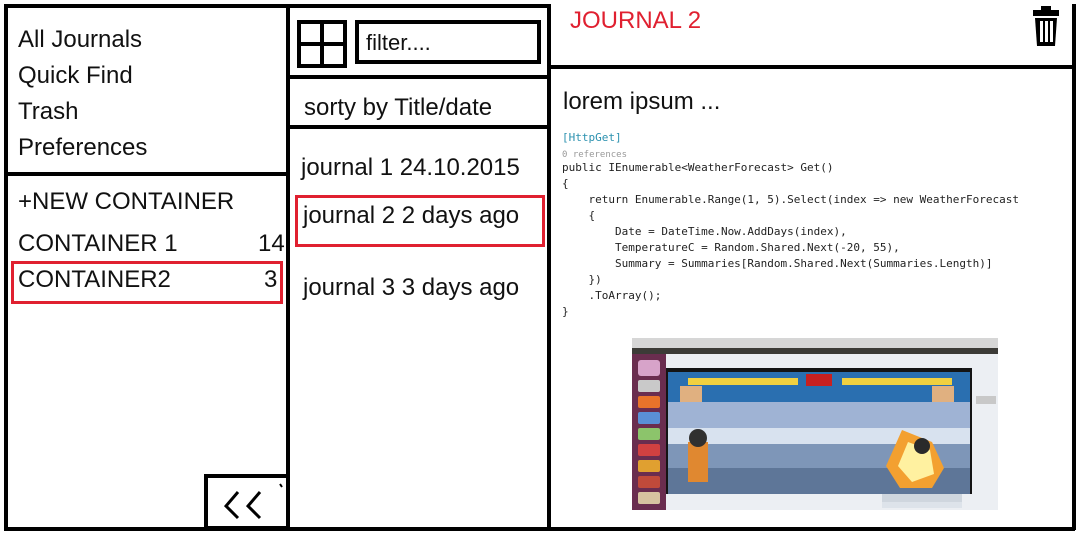 The width and height of the screenshot is (1078, 534). I want to click on code-line: .ToArray();, so click(612, 295).